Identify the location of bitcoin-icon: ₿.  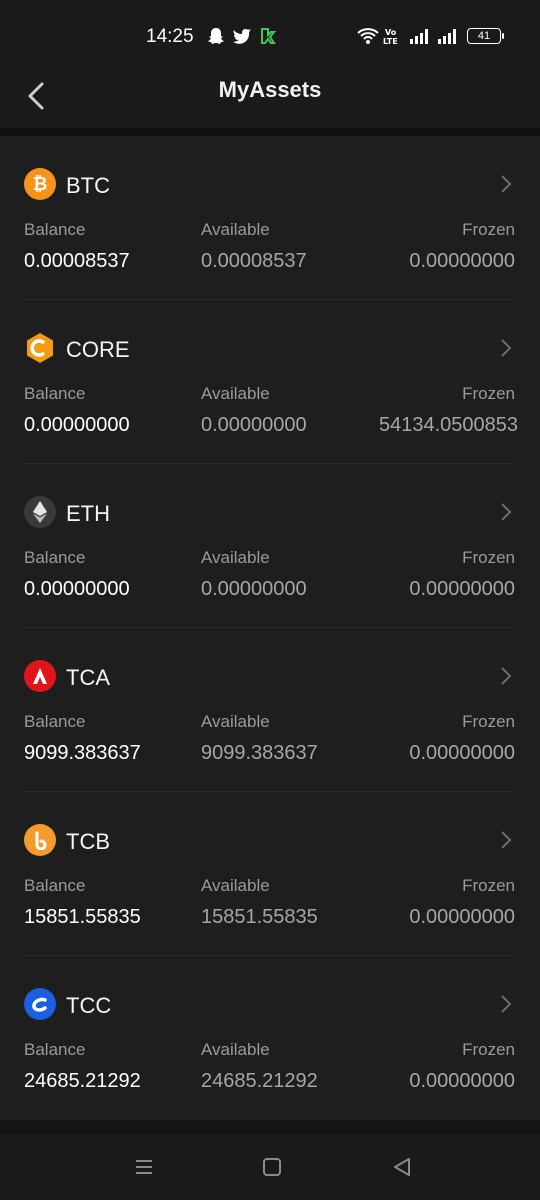
(40, 184).